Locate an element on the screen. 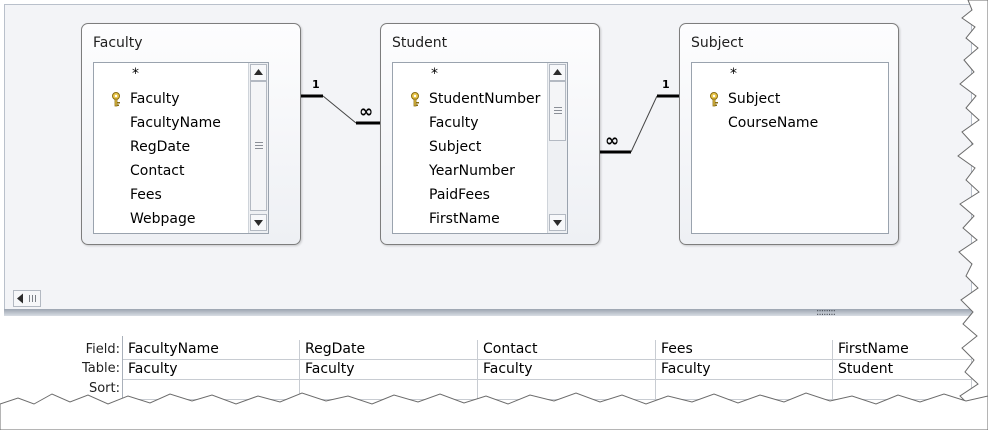 This screenshot has height=430, width=988. splitter-grip-icon: :::::::: is located at coordinates (826, 313).